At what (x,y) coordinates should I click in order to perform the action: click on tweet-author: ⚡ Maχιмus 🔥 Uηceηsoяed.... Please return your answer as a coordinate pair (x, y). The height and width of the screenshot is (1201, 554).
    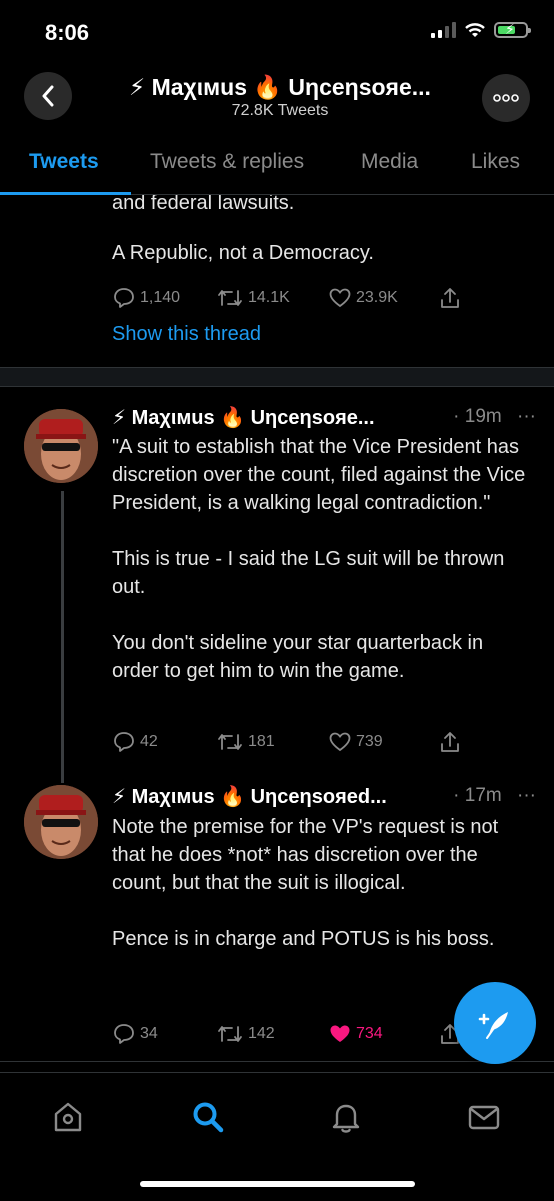
    Looking at the image, I should click on (249, 796).